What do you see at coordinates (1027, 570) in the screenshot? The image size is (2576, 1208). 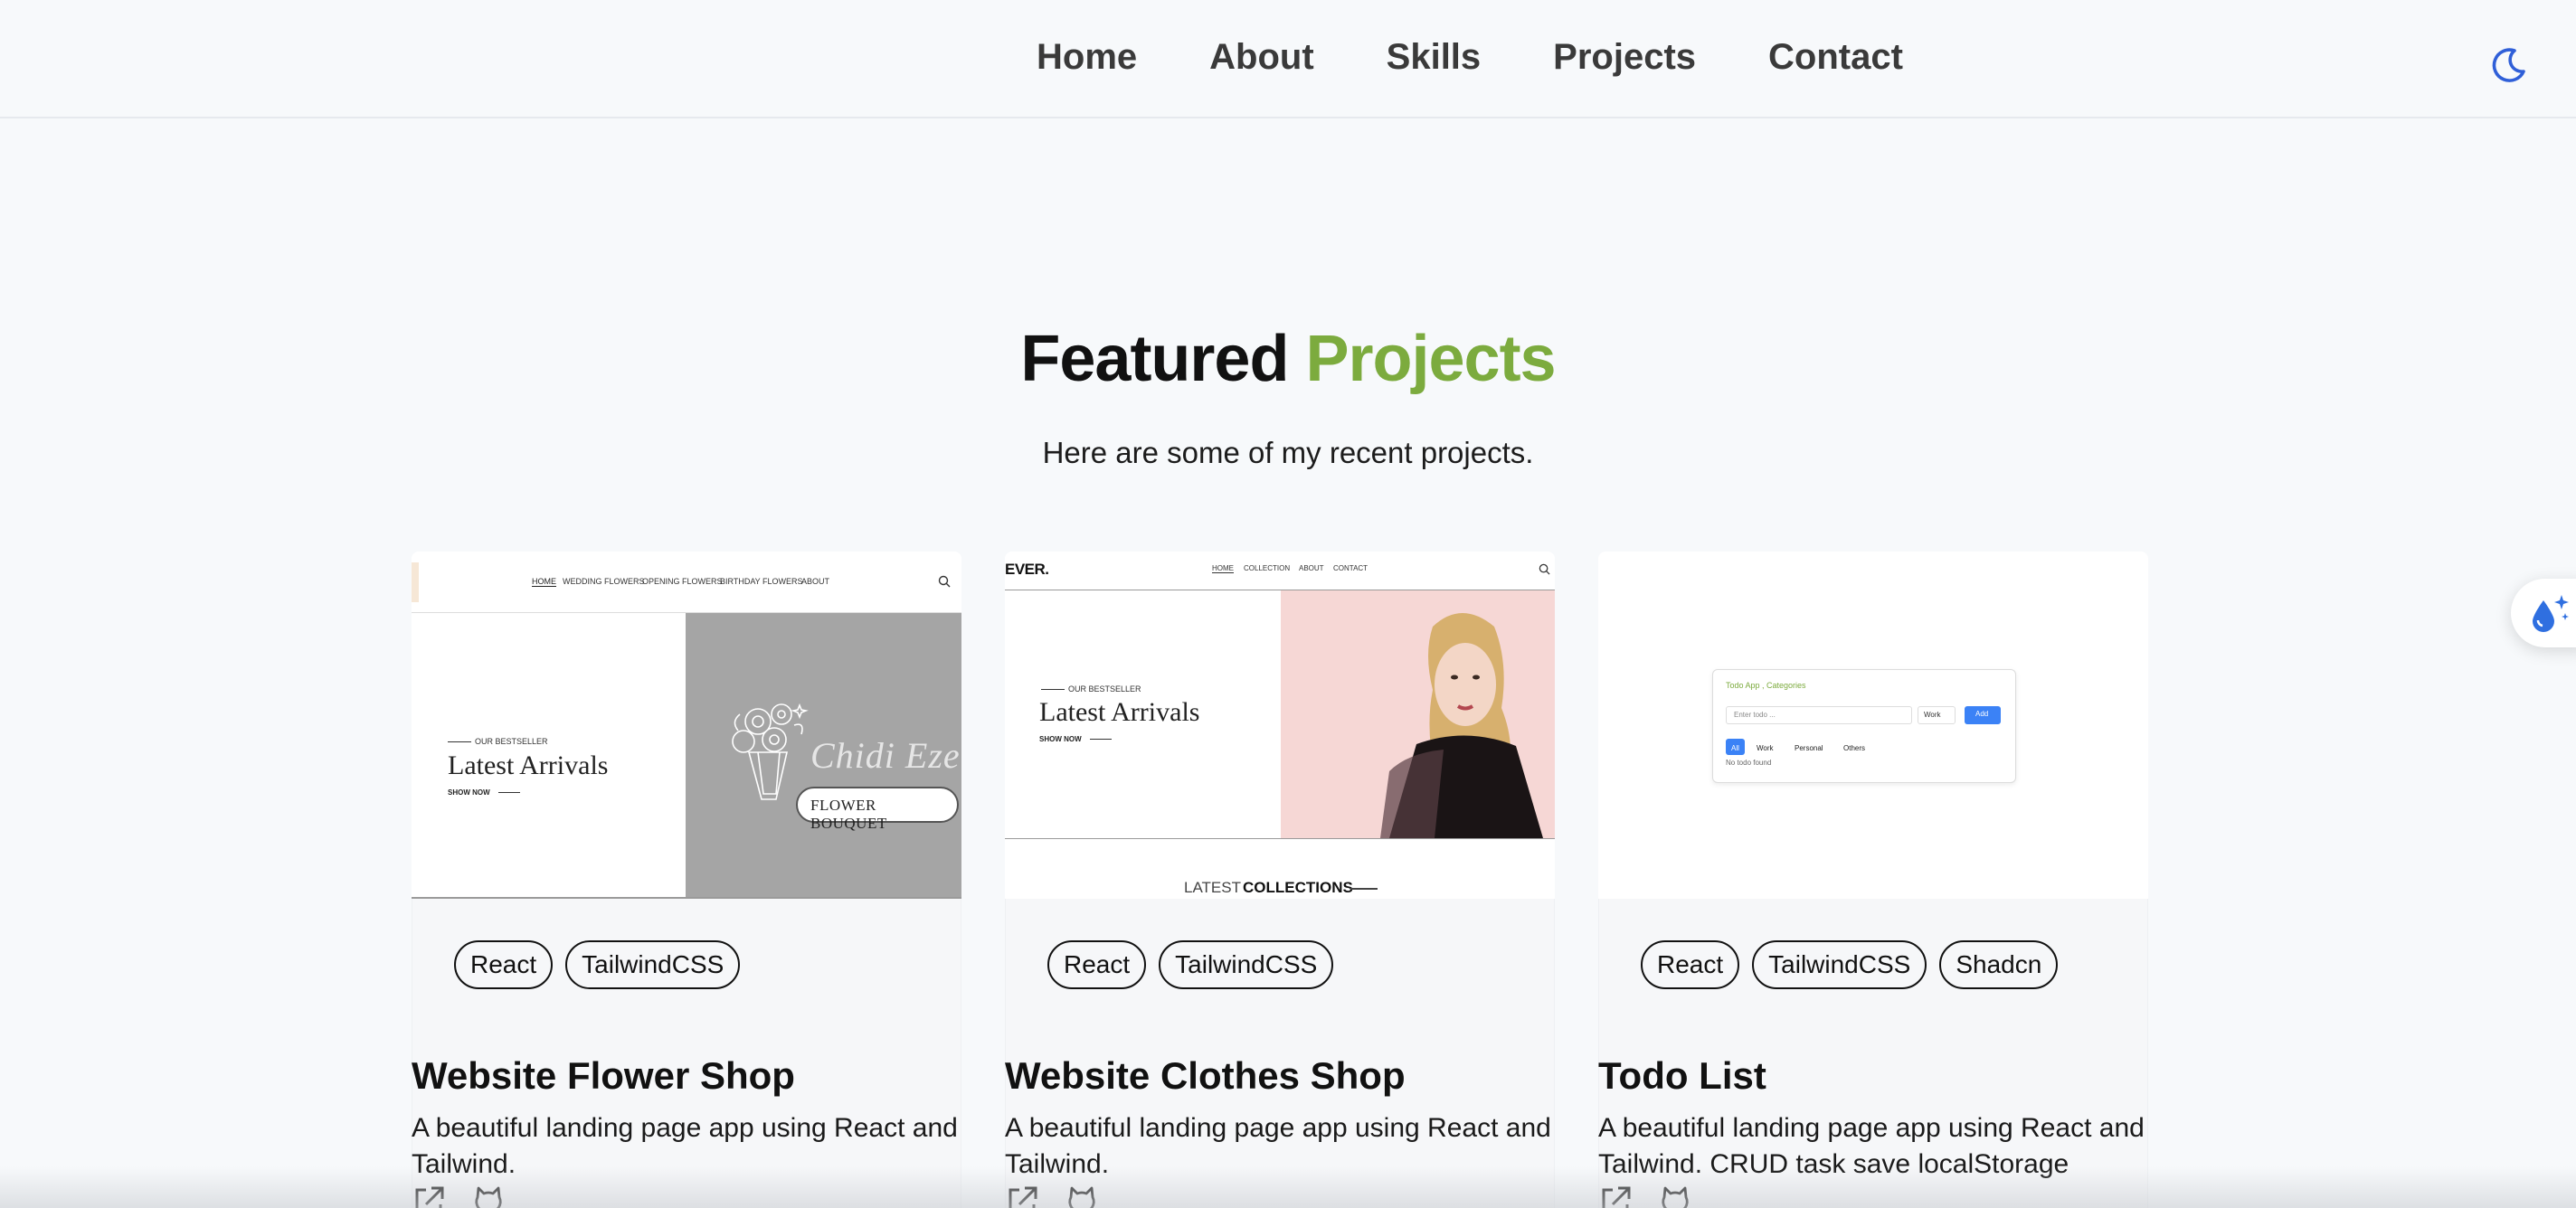 I see `preview-brand: EVER.` at bounding box center [1027, 570].